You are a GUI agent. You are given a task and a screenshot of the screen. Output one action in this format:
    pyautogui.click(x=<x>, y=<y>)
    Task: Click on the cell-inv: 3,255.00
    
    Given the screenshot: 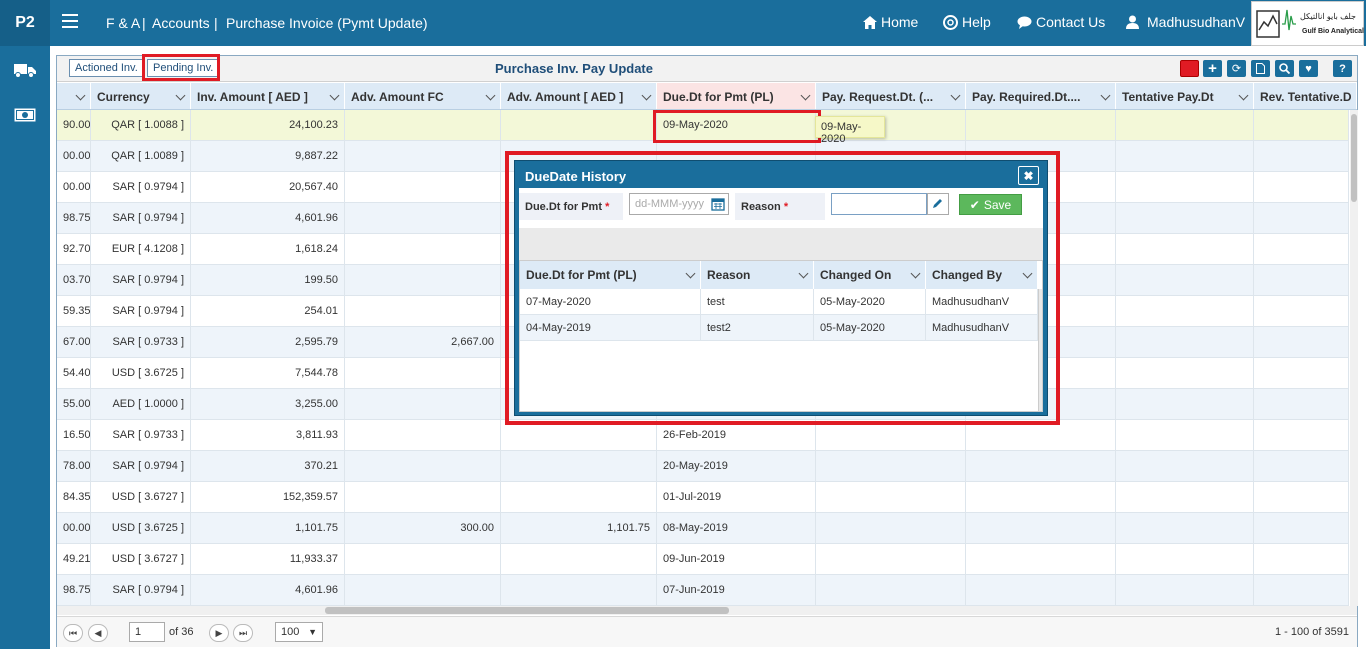 What is the action you would take?
    pyautogui.click(x=268, y=404)
    